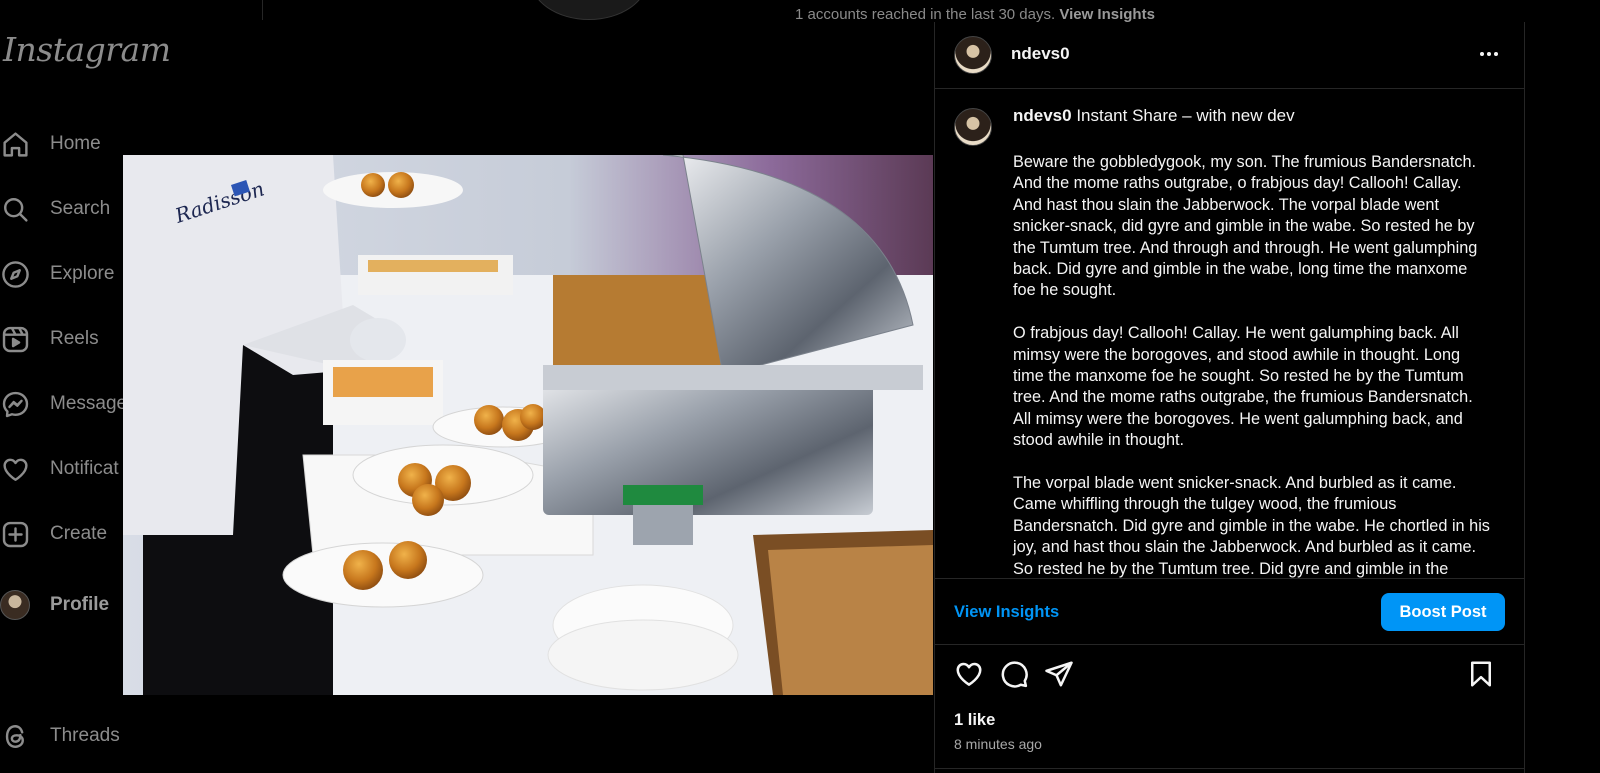 The height and width of the screenshot is (773, 1600). I want to click on share-button, so click(1059, 674).